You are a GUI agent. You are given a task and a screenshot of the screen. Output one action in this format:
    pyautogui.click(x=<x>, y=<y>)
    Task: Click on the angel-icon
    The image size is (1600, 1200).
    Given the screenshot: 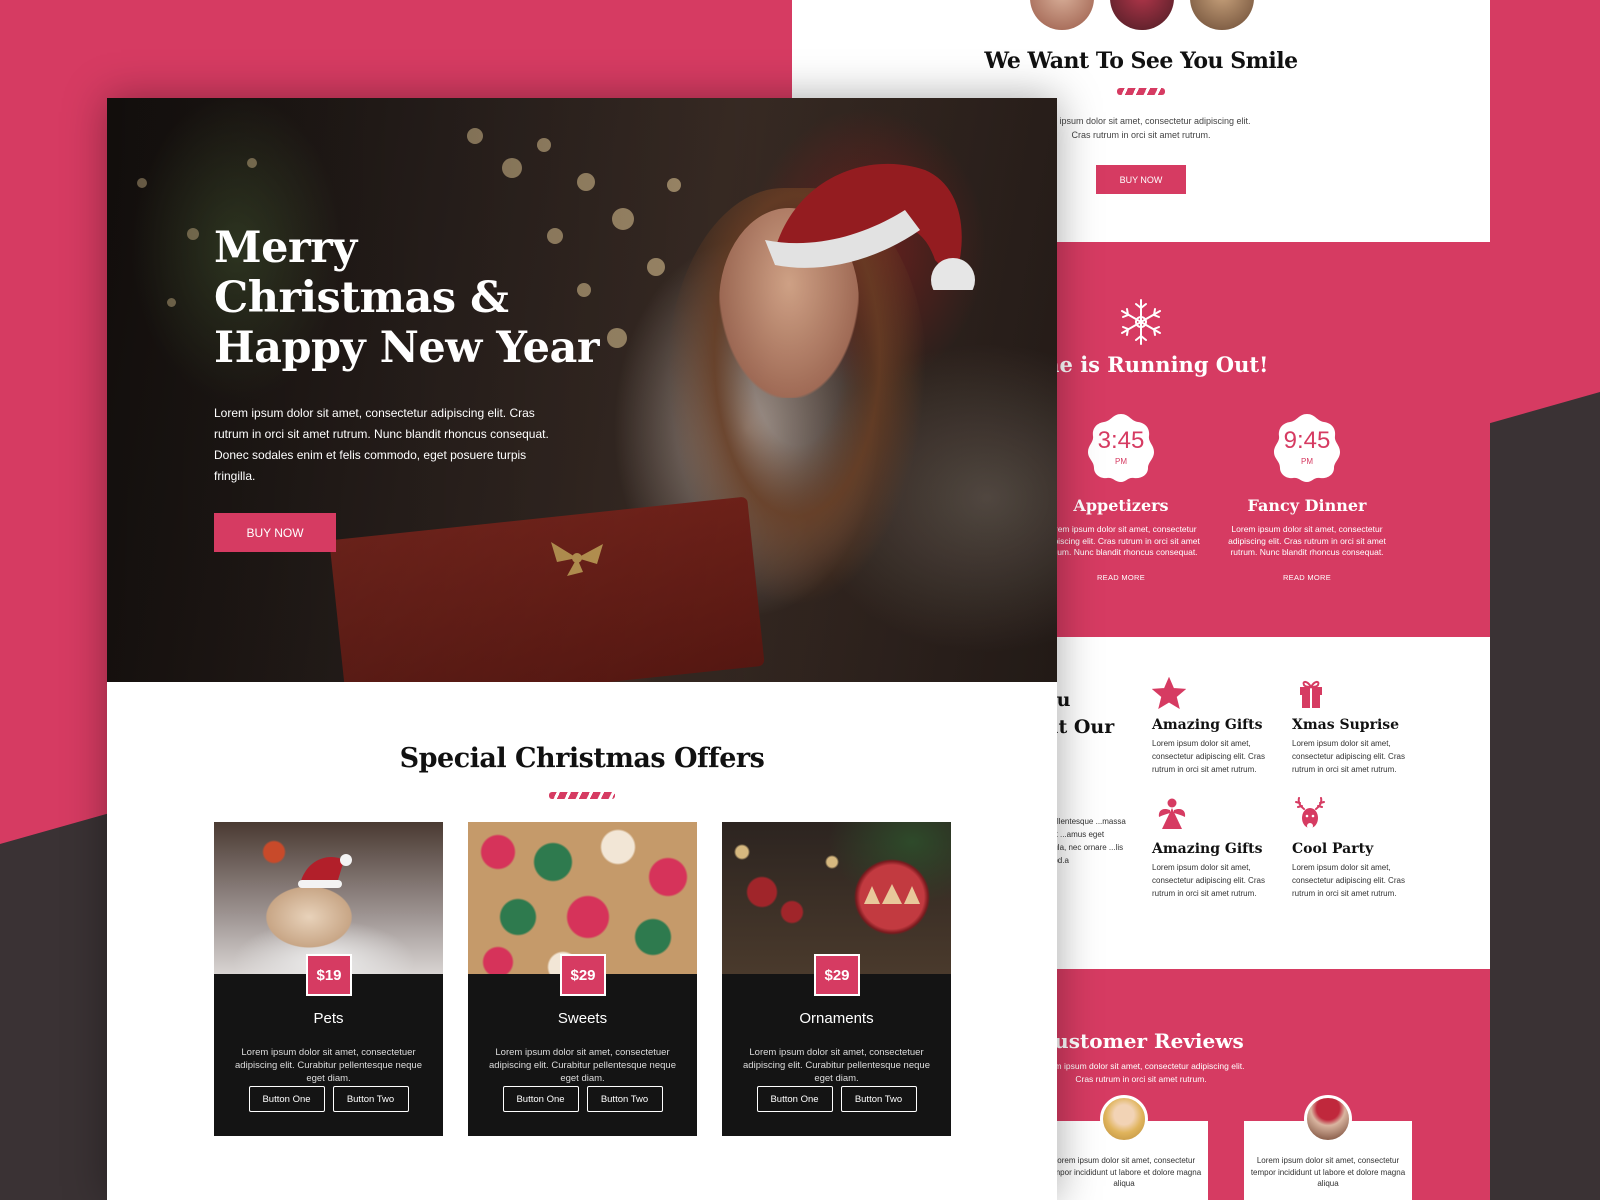 What is the action you would take?
    pyautogui.click(x=1172, y=813)
    